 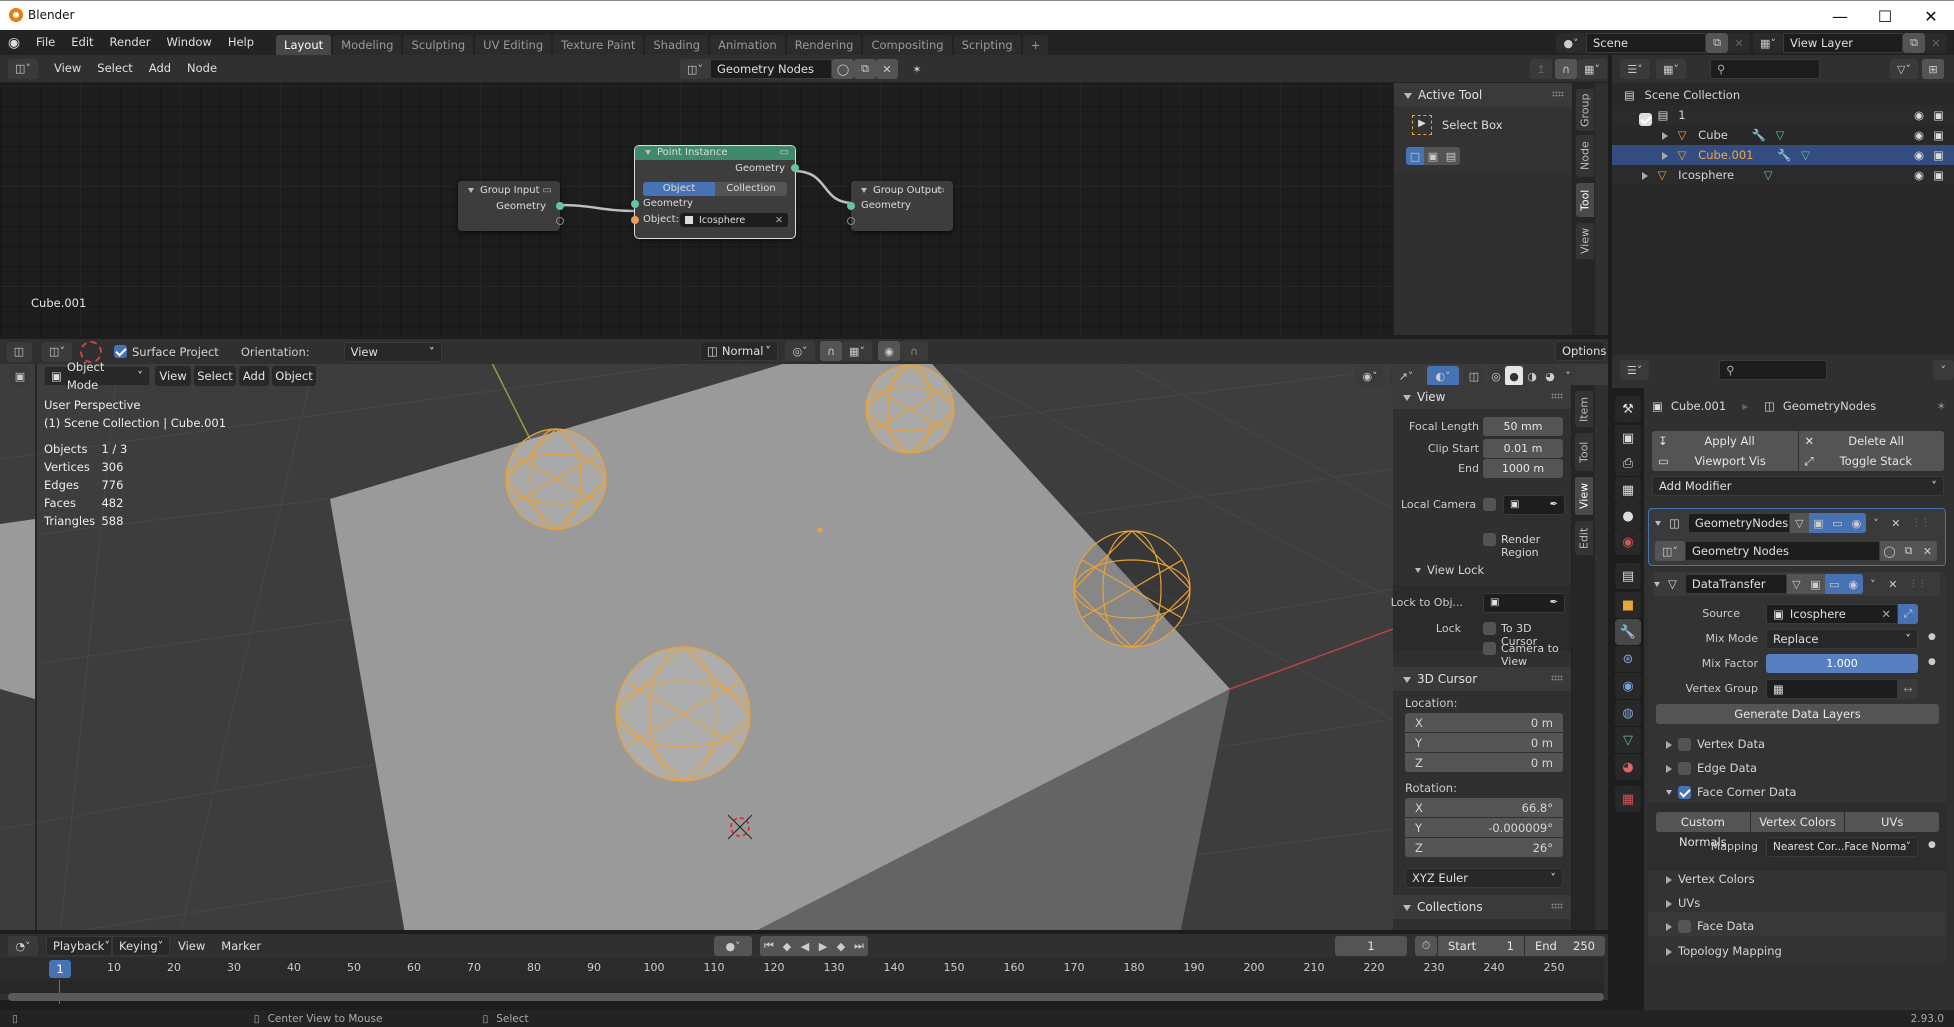 I want to click on snap-magnet-icon: ∩, so click(x=1566, y=69).